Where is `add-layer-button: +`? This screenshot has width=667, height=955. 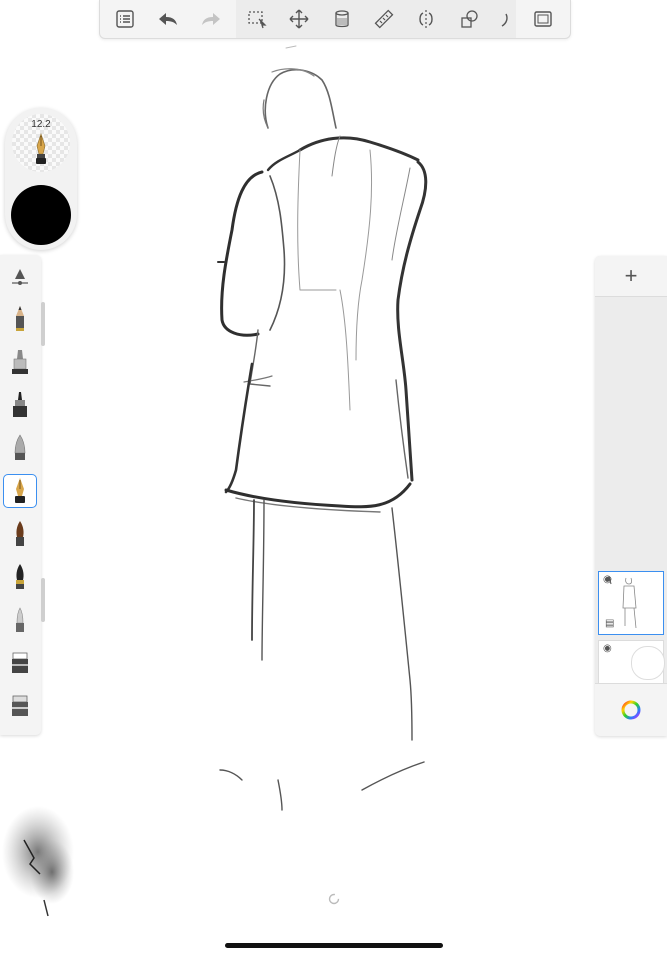 add-layer-button: + is located at coordinates (631, 276).